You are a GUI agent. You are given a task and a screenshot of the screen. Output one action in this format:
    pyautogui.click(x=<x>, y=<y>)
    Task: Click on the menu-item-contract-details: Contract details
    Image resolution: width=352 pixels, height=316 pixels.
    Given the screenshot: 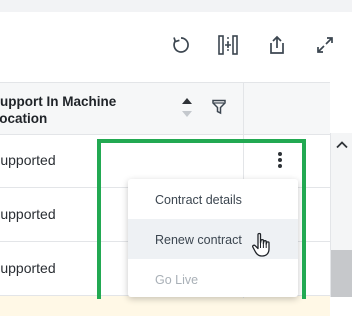 What is the action you would take?
    pyautogui.click(x=213, y=199)
    